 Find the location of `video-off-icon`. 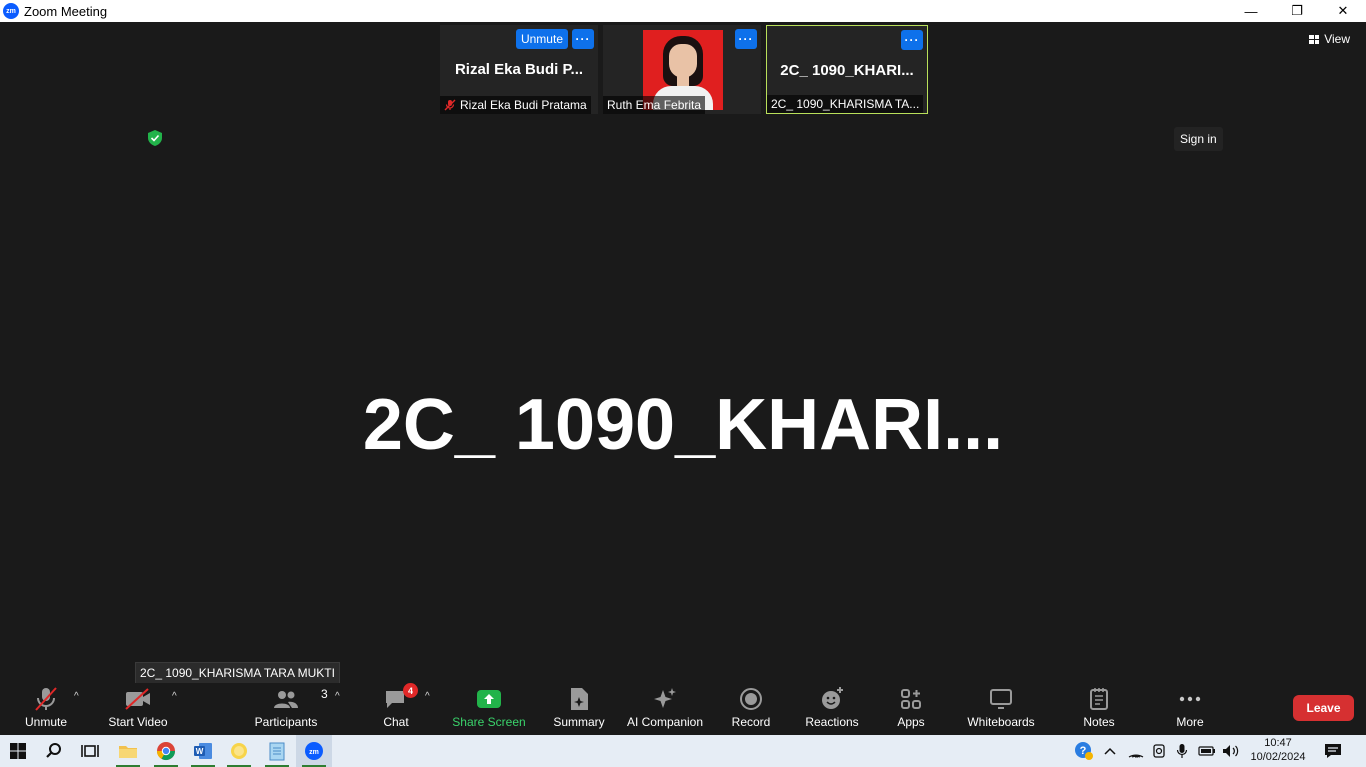

video-off-icon is located at coordinates (137, 699).